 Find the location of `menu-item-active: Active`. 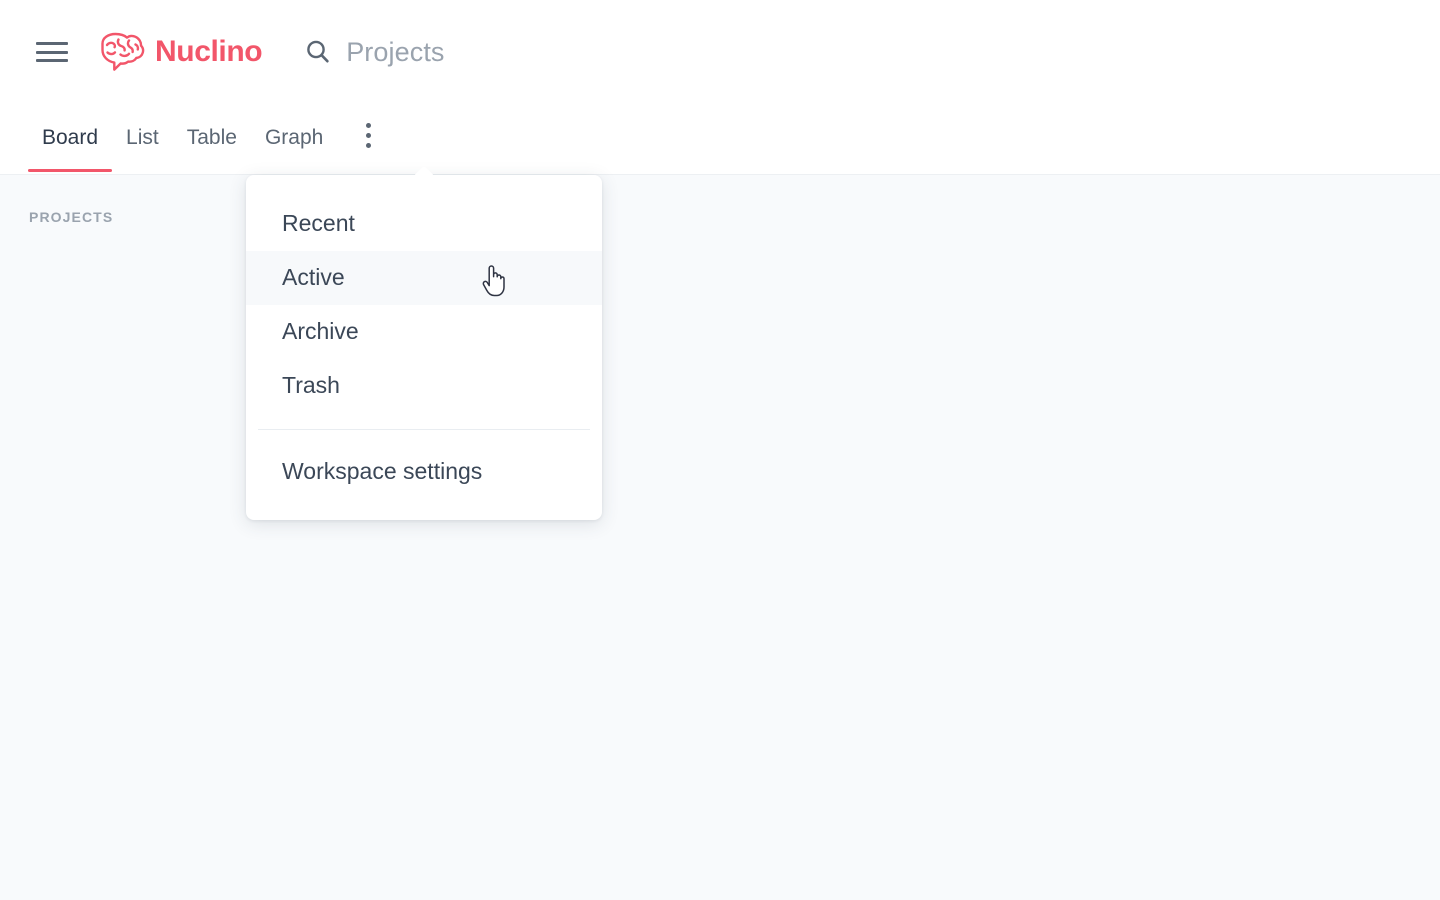

menu-item-active: Active is located at coordinates (424, 278).